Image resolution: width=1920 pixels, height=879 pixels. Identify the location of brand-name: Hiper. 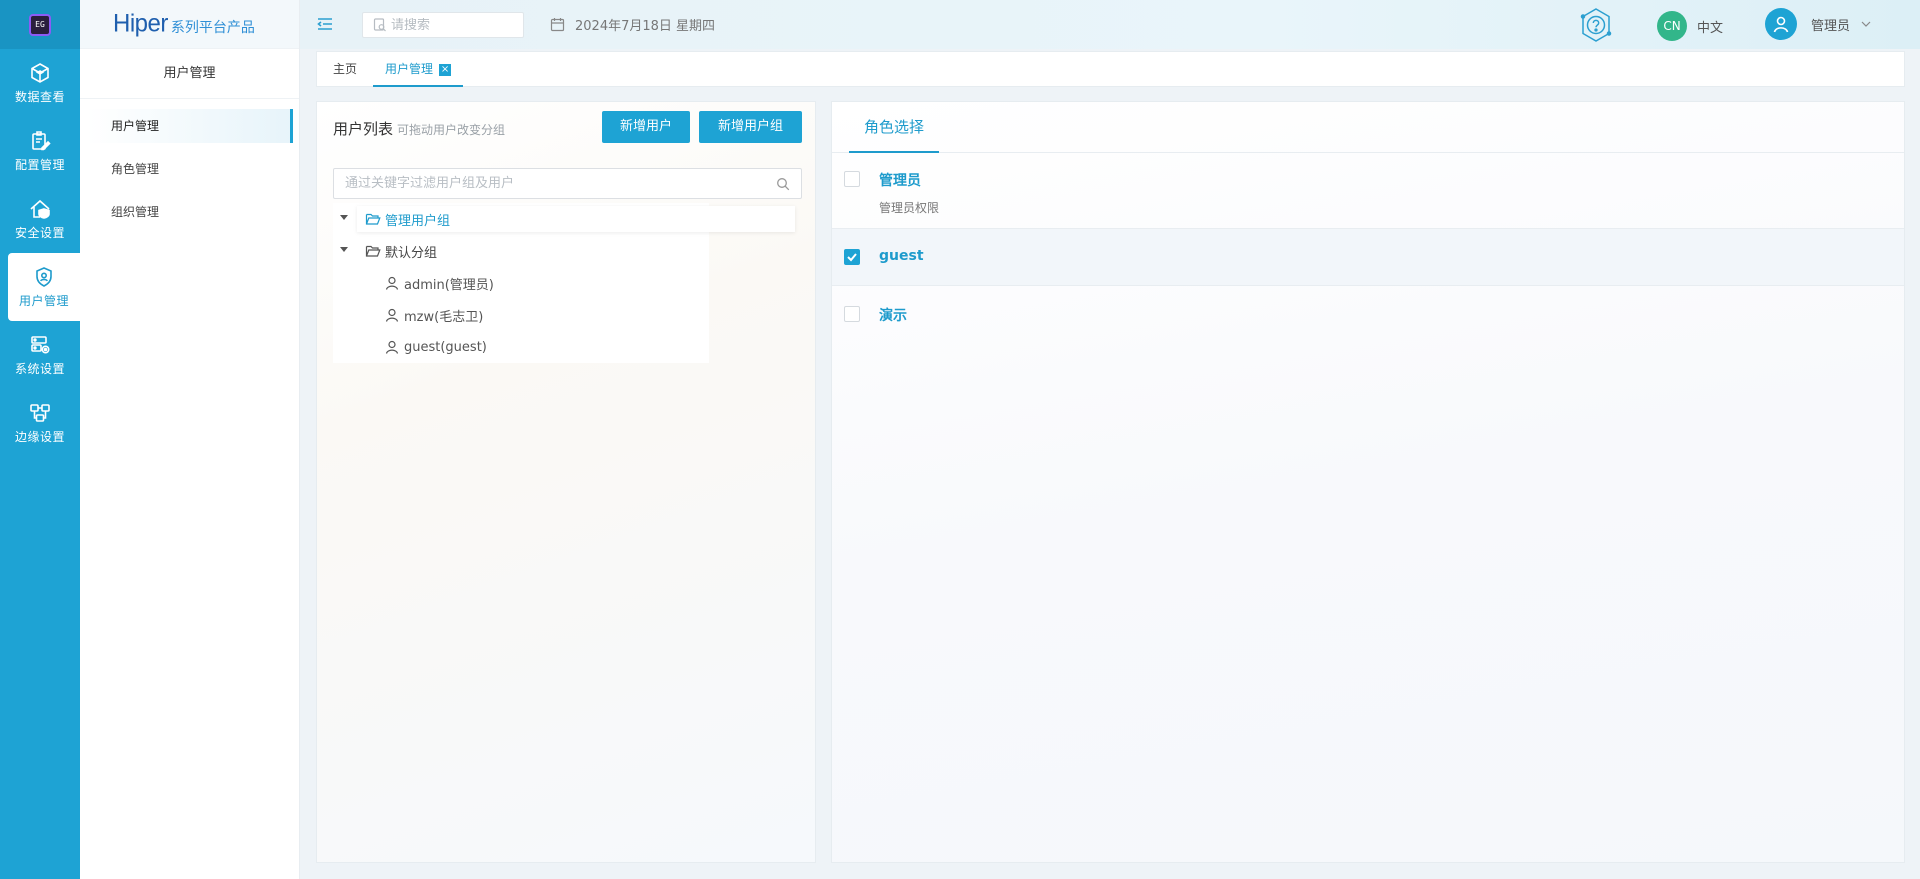
(140, 23).